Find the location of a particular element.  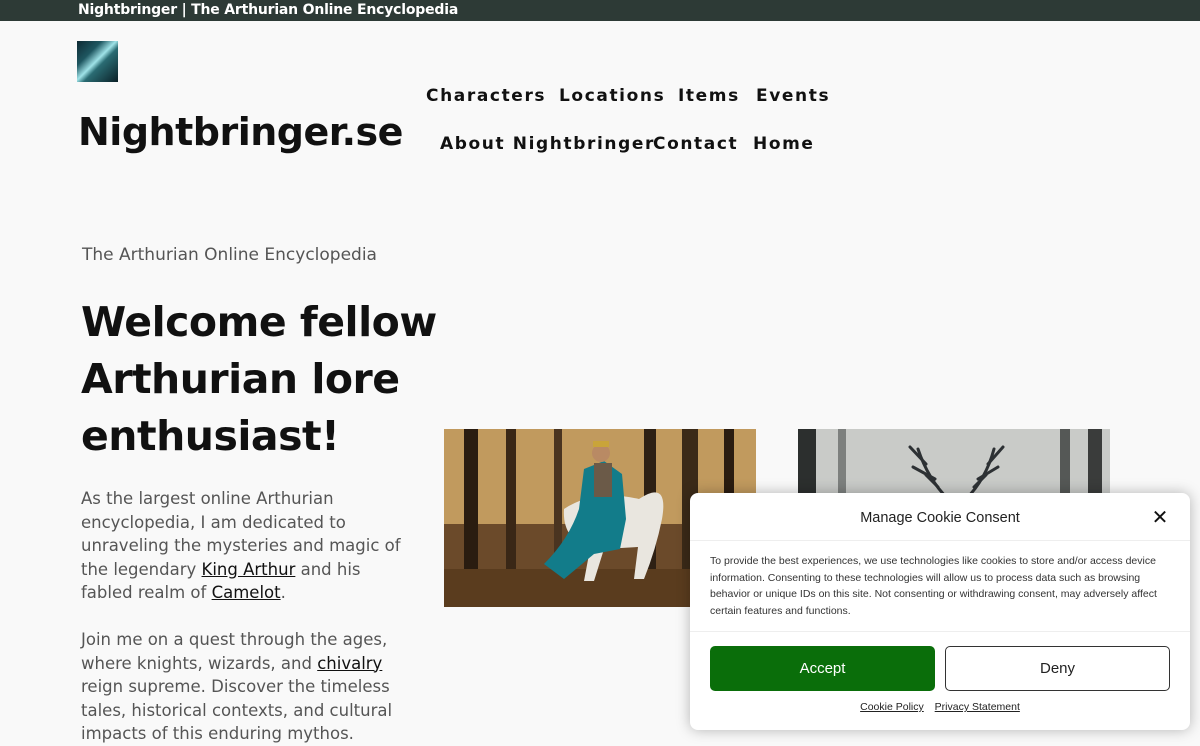

cookie-dialog-title: Manage Cookie Consent is located at coordinates (940, 518).